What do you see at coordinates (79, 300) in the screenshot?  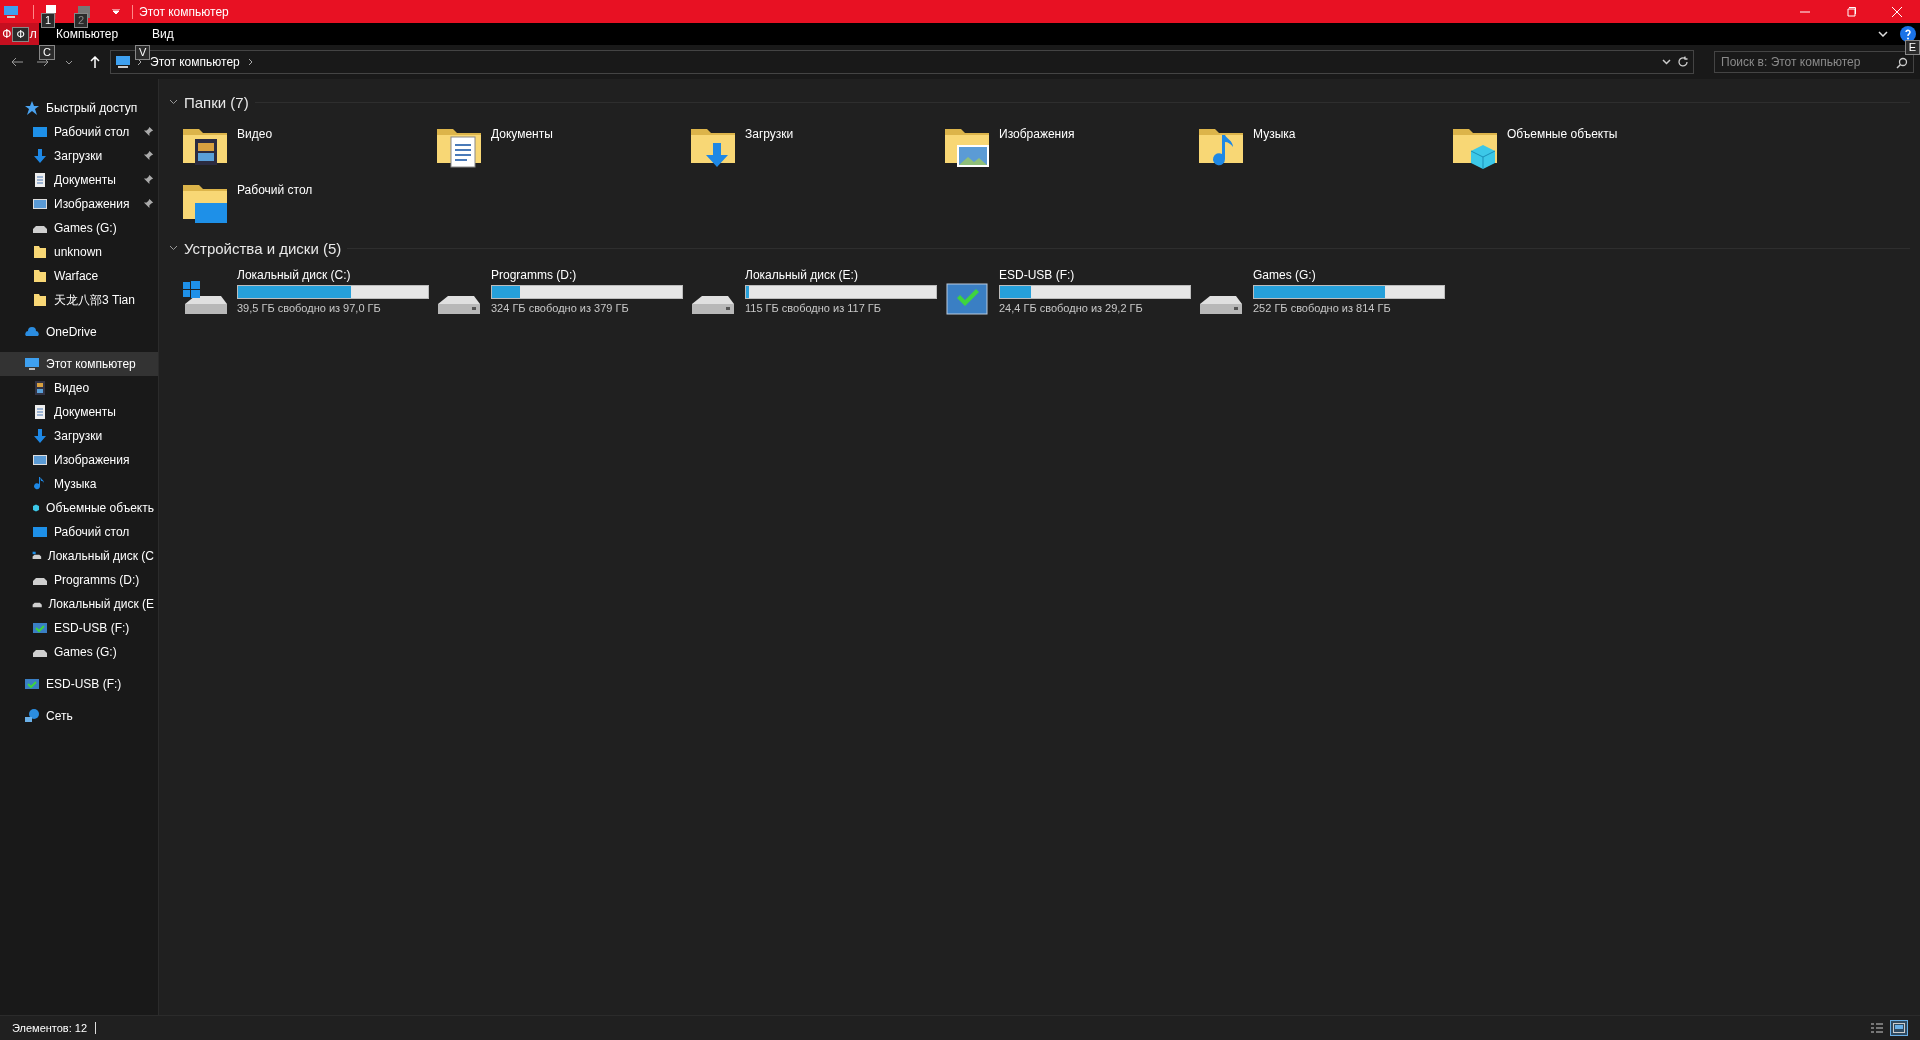 I see `sidebar-item: 天龙八部3 Tian` at bounding box center [79, 300].